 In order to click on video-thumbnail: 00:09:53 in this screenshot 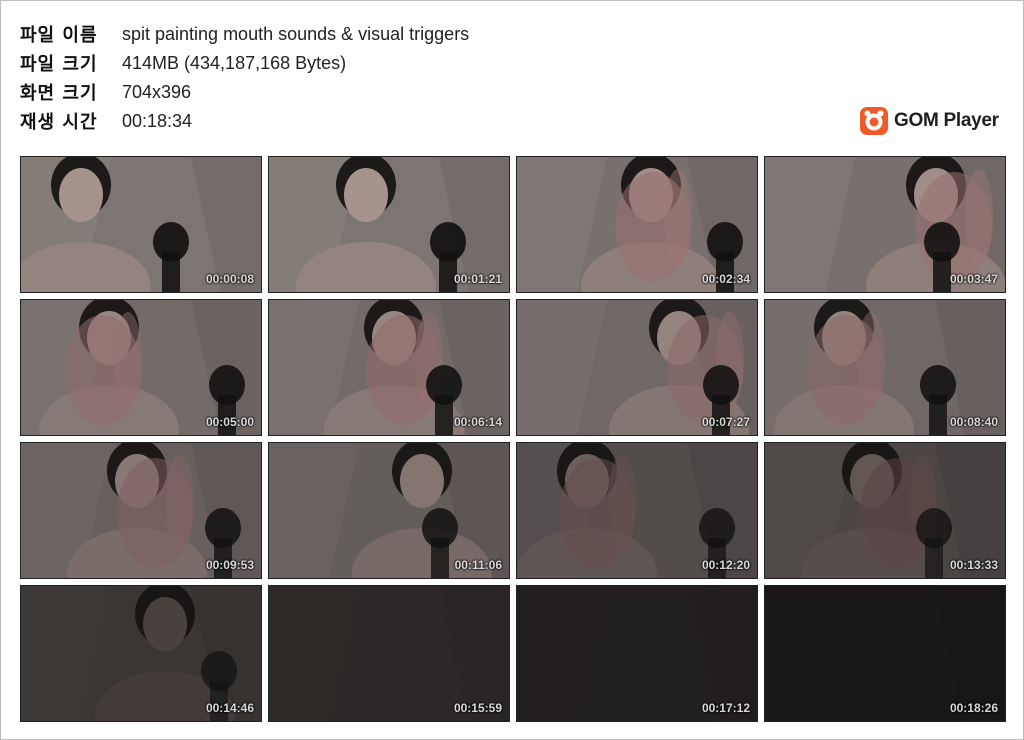, I will do `click(141, 510)`.